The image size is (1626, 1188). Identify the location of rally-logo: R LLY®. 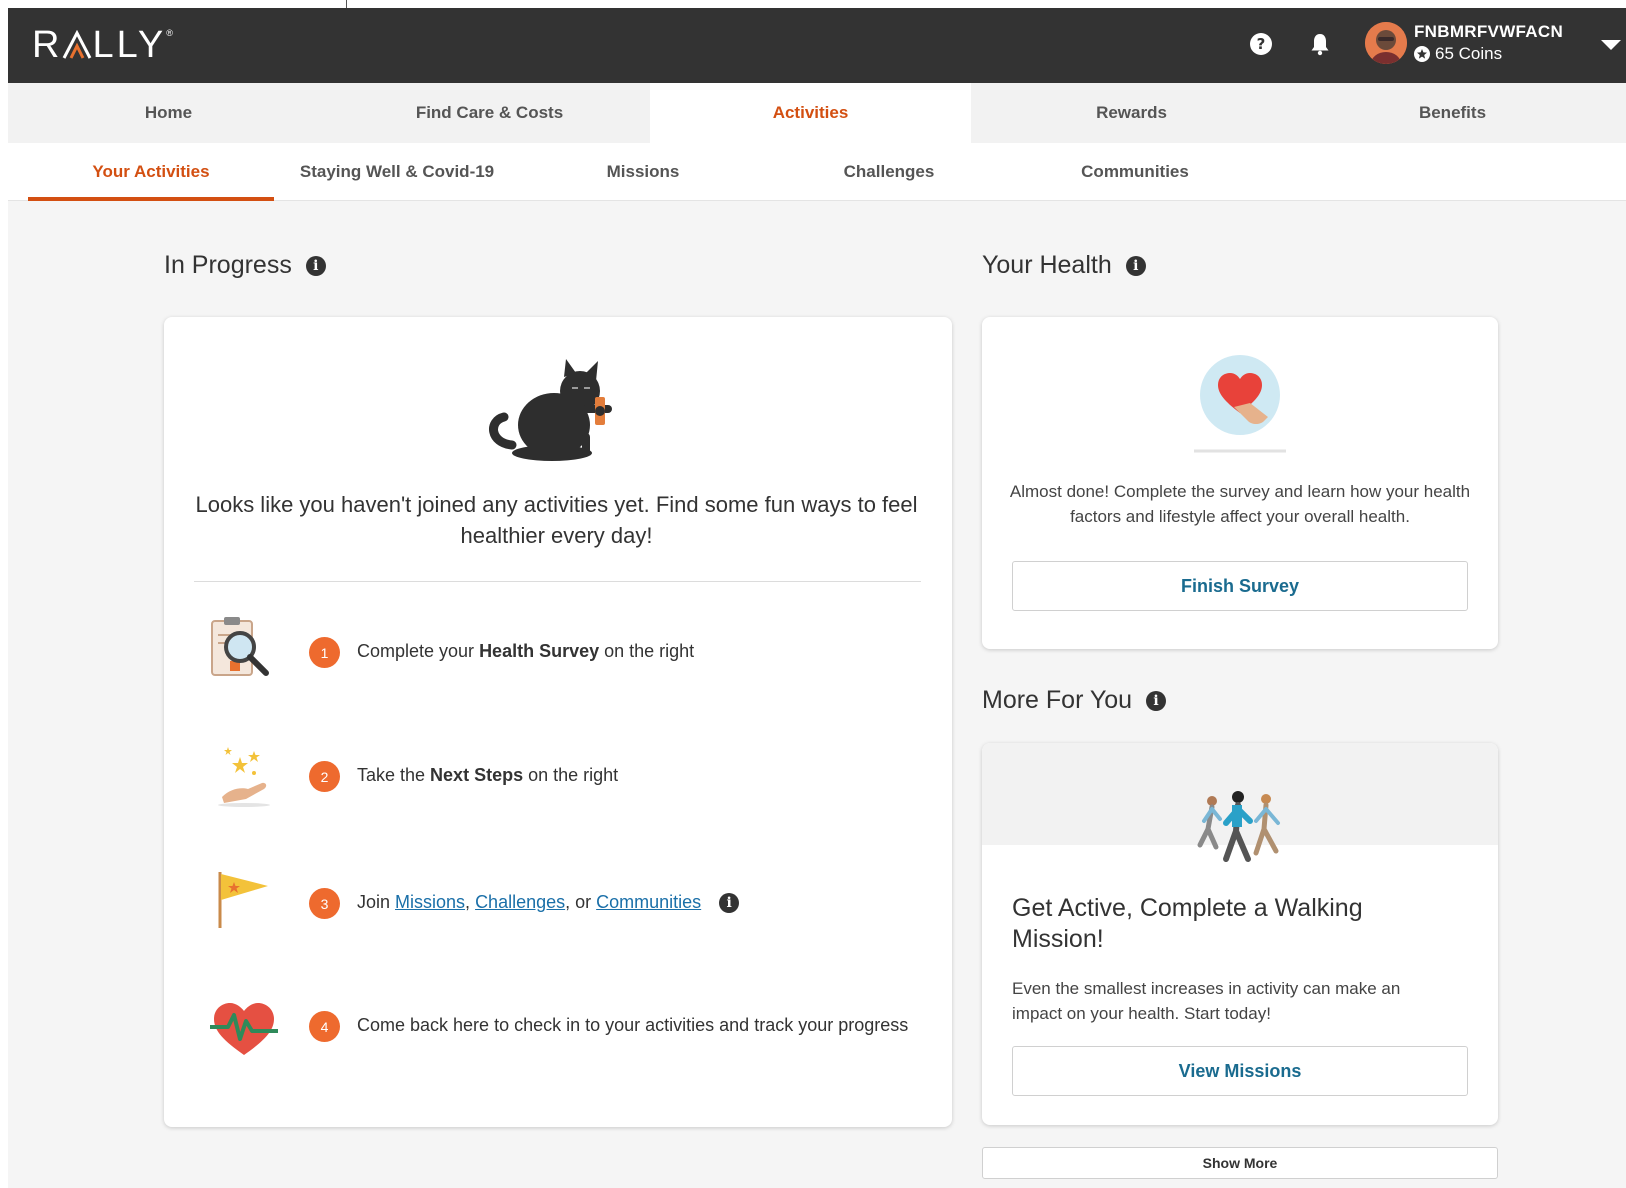
(102, 45).